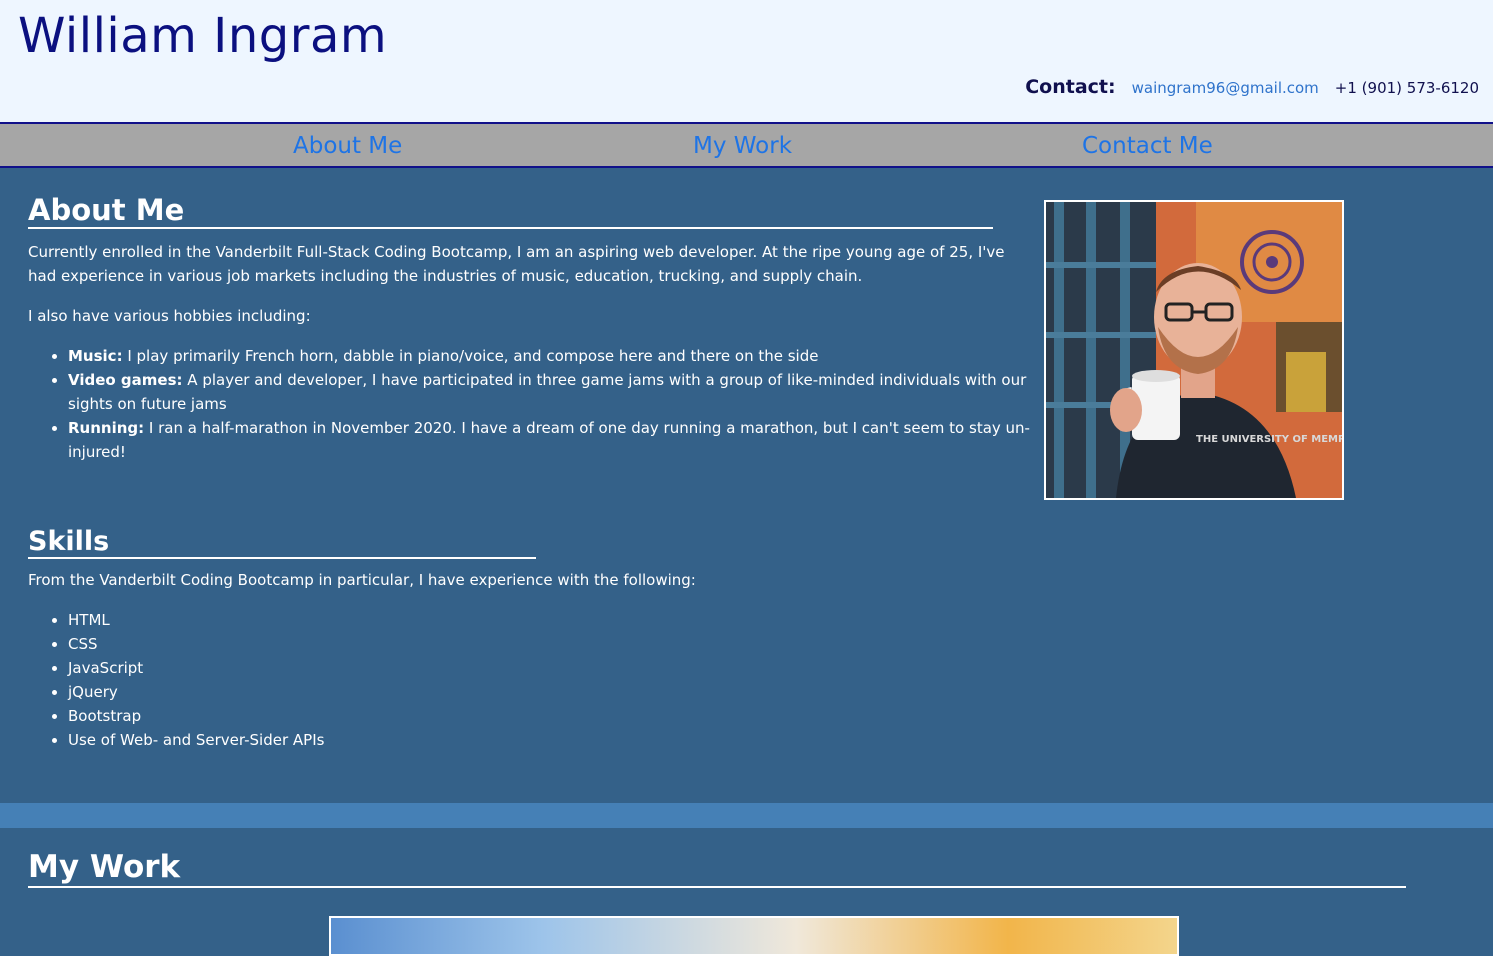 The width and height of the screenshot is (1493, 956). What do you see at coordinates (368, 740) in the screenshot?
I see `list-item: Use of Web- and Server-Sider APIs` at bounding box center [368, 740].